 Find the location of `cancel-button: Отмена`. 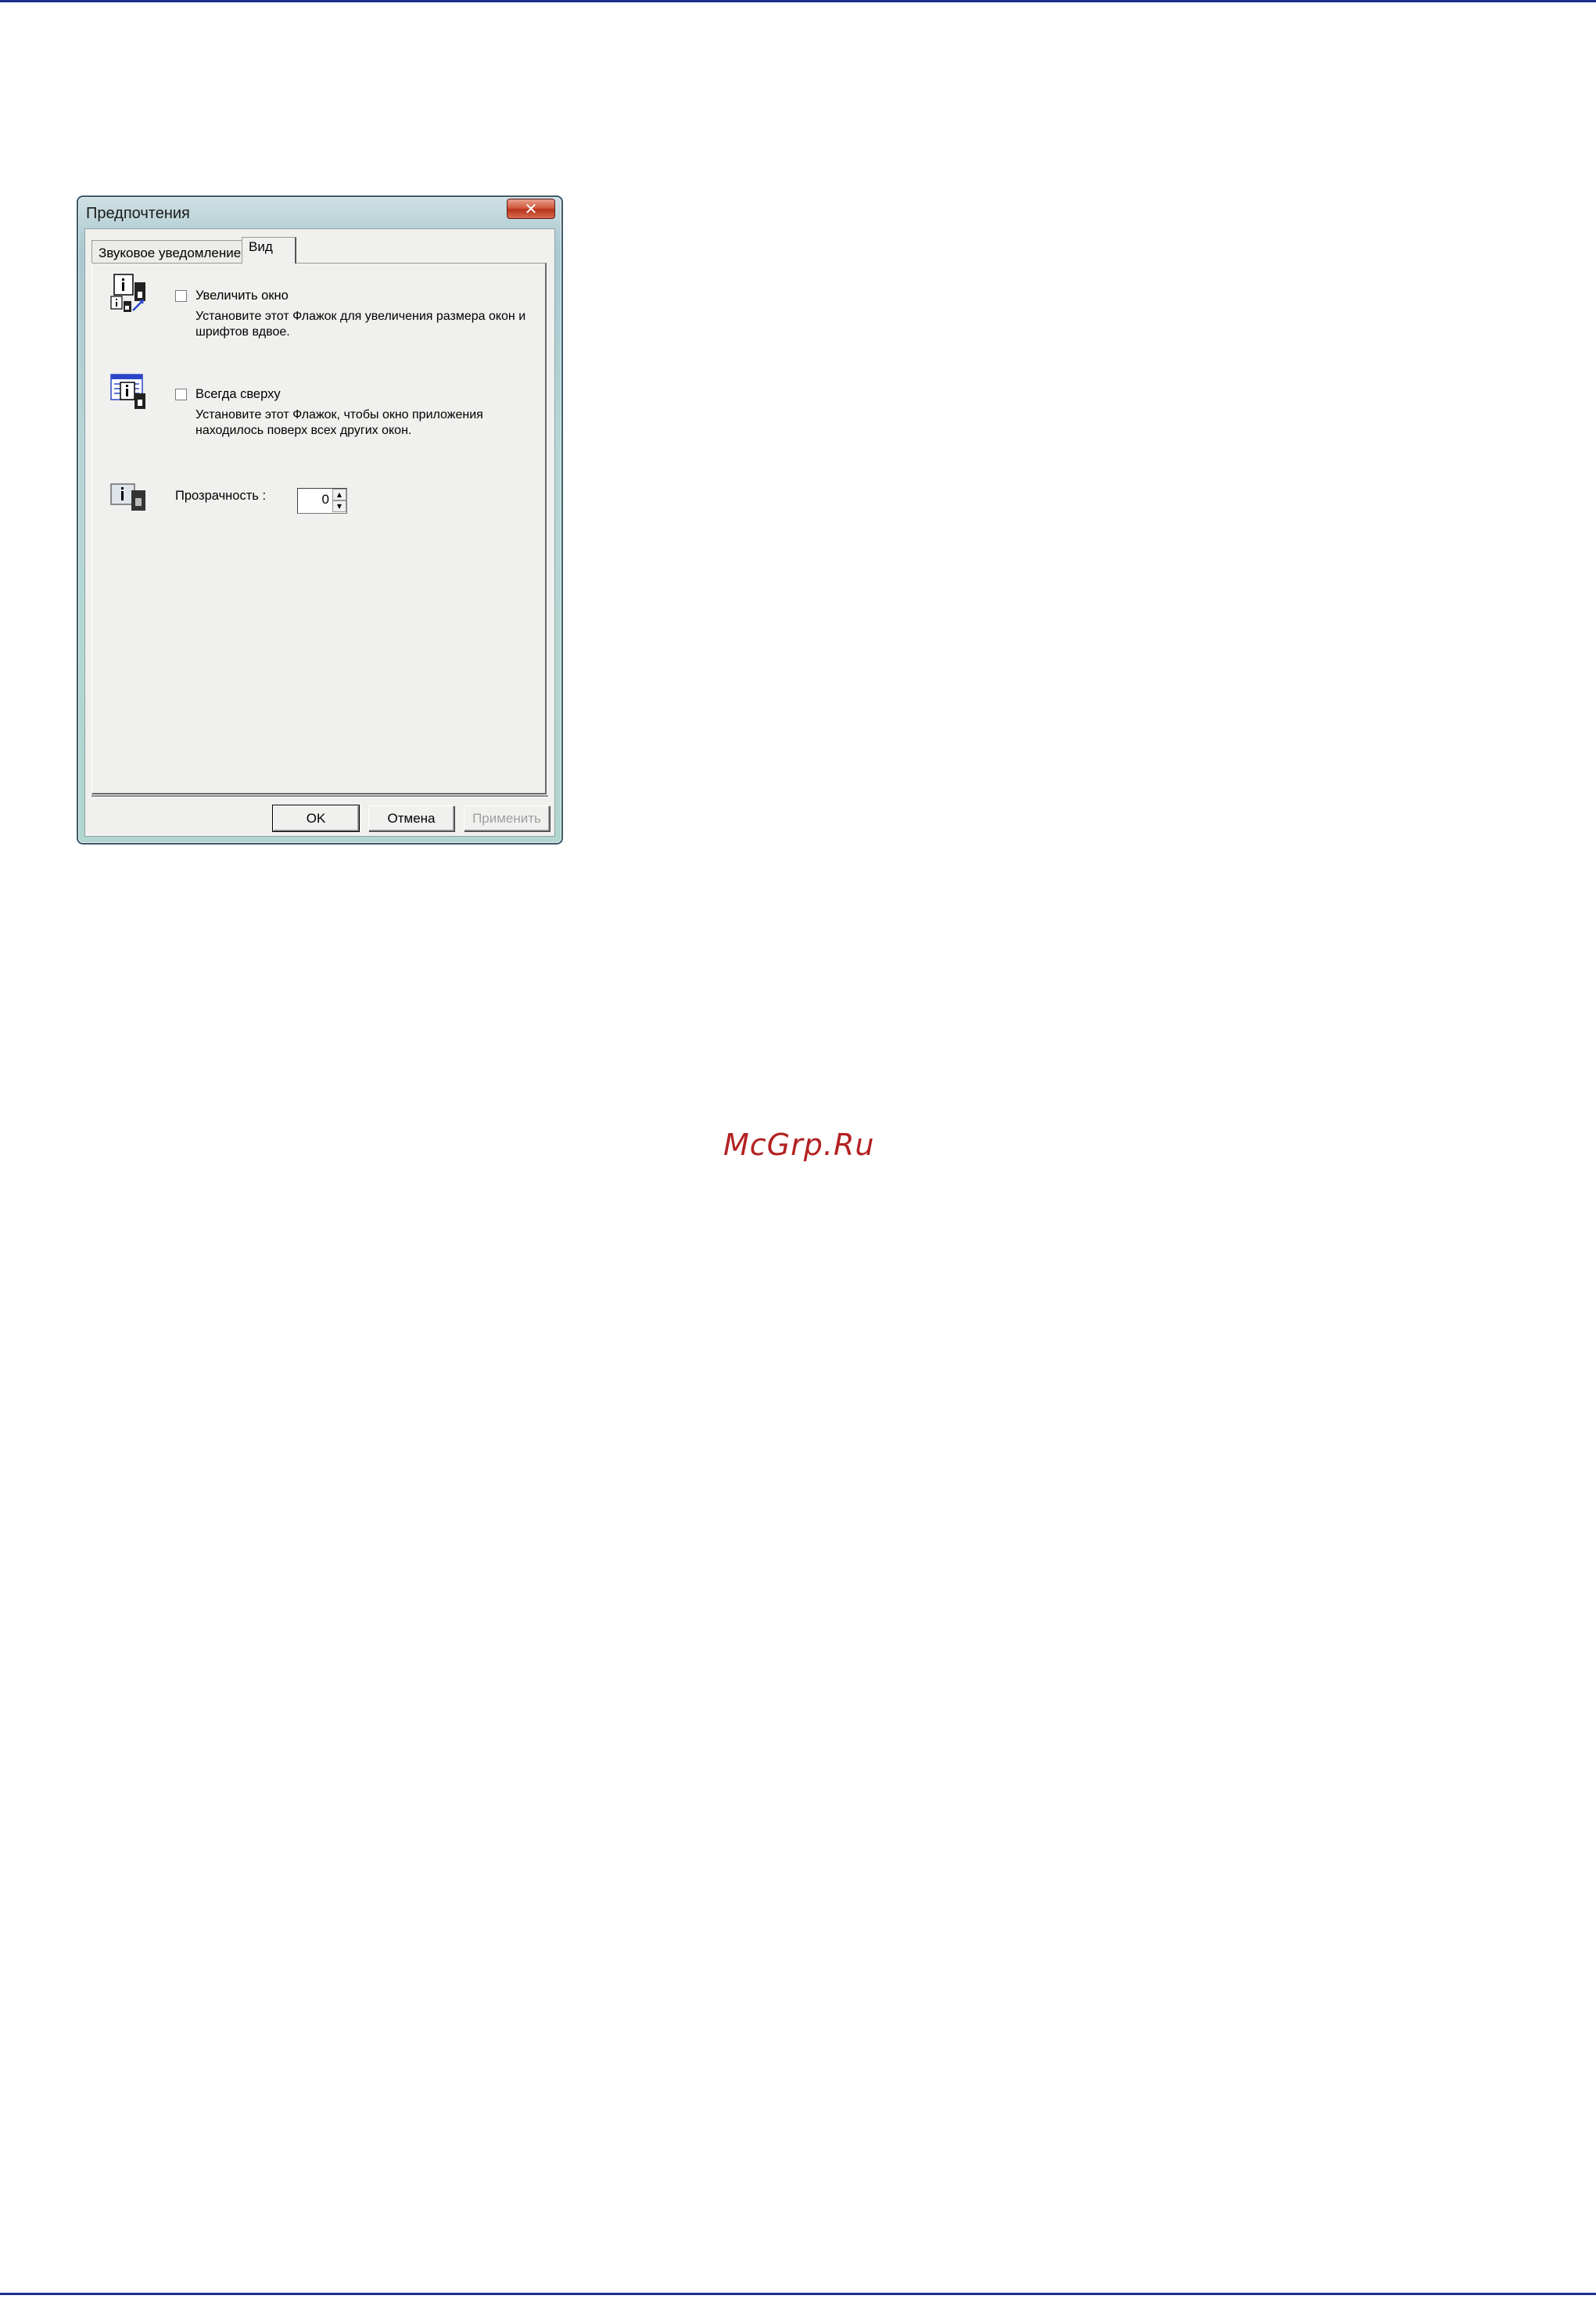

cancel-button: Отмена is located at coordinates (411, 818).